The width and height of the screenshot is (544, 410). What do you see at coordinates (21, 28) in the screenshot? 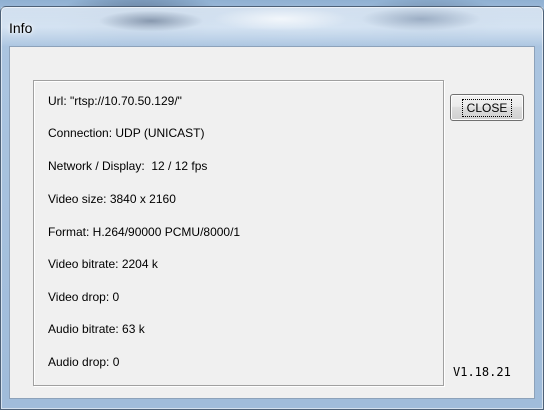
I see `window-title: Info` at bounding box center [21, 28].